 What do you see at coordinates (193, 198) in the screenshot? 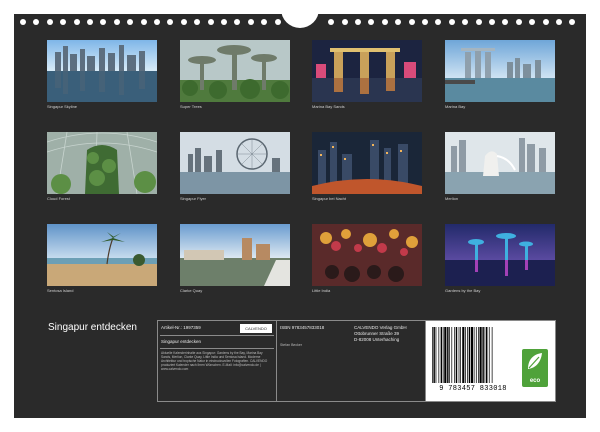
I see `photo-caption: Singapur Flyer` at bounding box center [193, 198].